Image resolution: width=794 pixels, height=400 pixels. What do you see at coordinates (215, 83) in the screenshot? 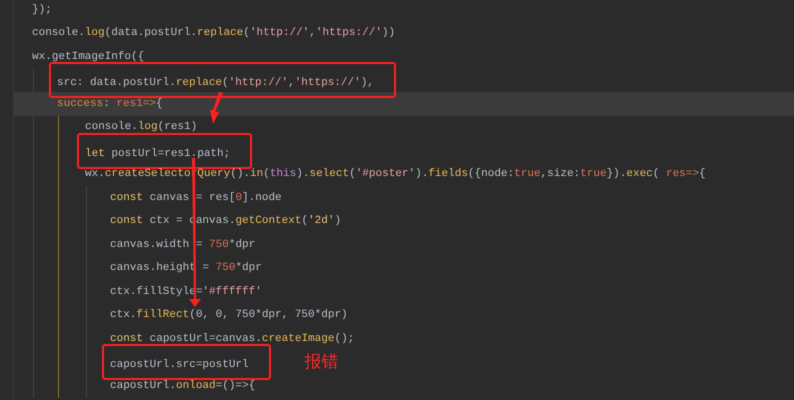
I see `code-line: src: data.postUrl.replace('http://','https://'),` at bounding box center [215, 83].